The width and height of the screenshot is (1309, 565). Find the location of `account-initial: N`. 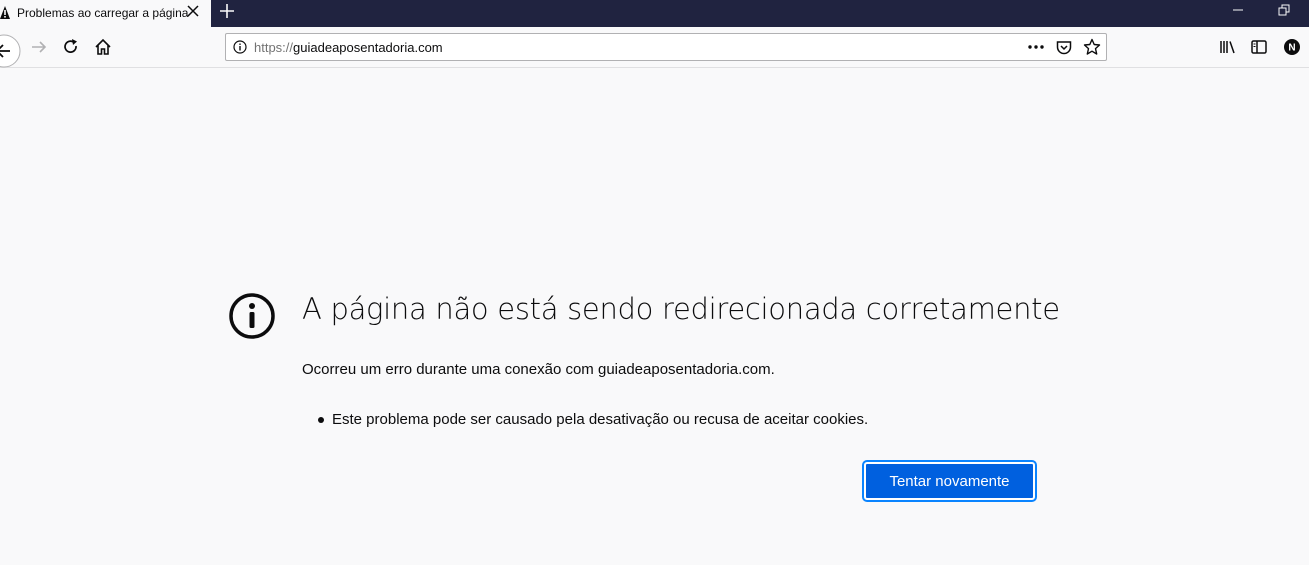

account-initial: N is located at coordinates (1291, 48).